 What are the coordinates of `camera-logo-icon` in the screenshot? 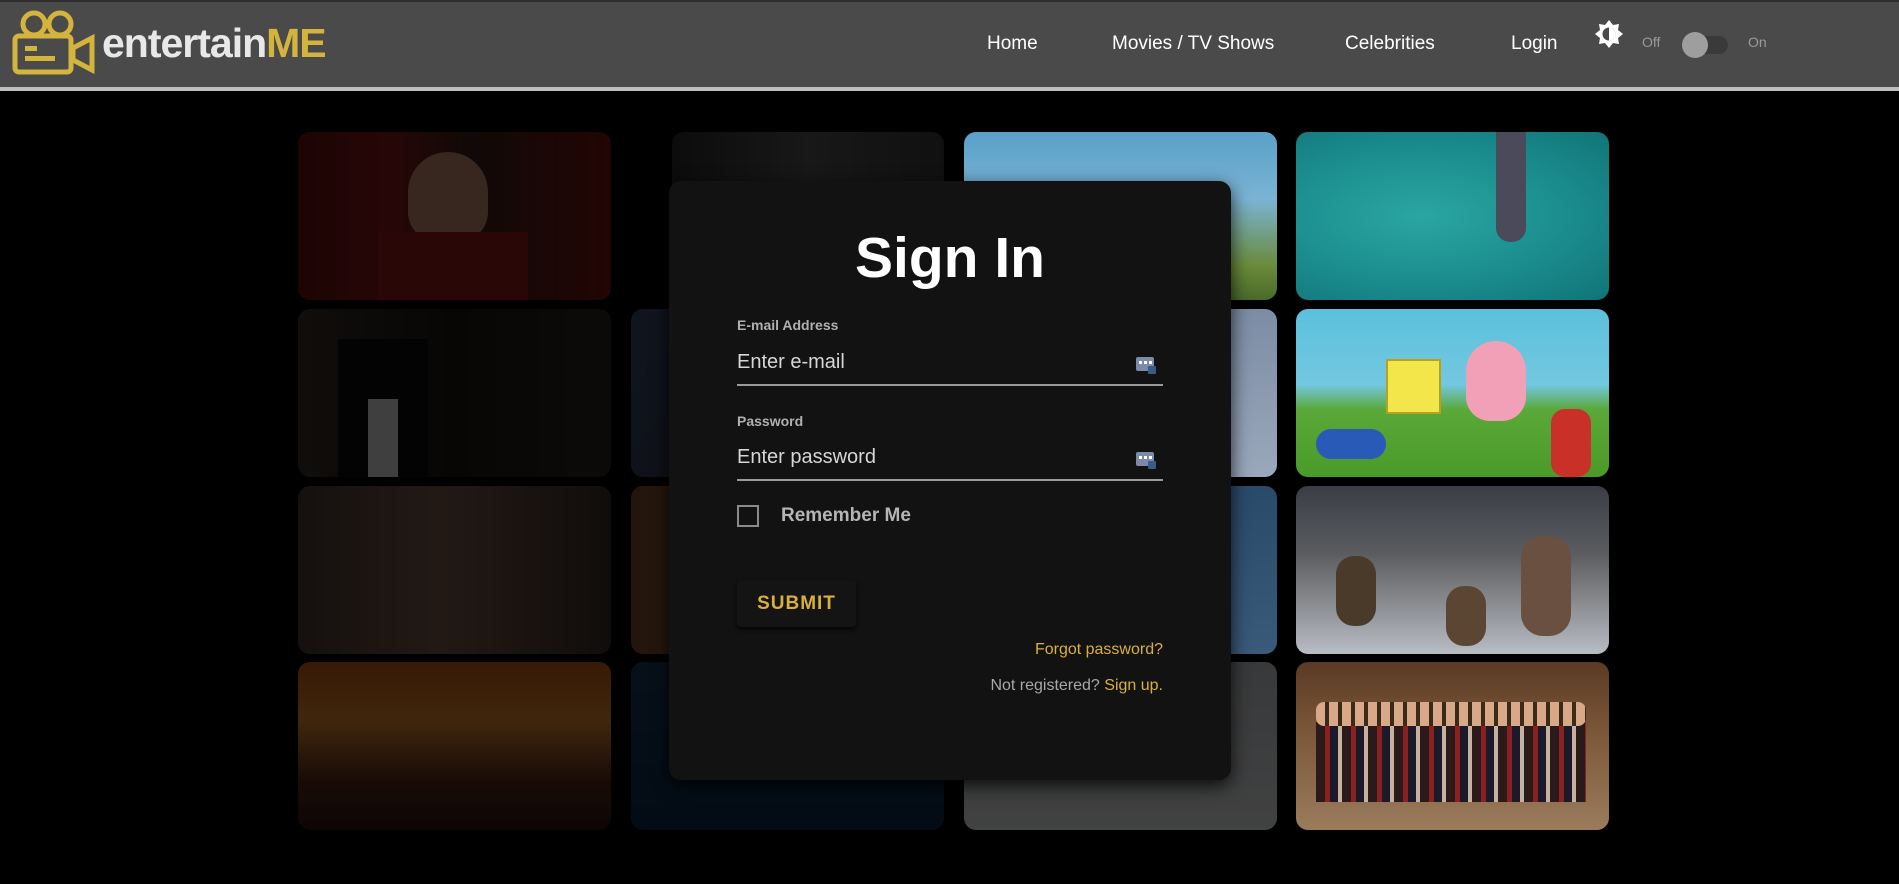 It's located at (53, 42).